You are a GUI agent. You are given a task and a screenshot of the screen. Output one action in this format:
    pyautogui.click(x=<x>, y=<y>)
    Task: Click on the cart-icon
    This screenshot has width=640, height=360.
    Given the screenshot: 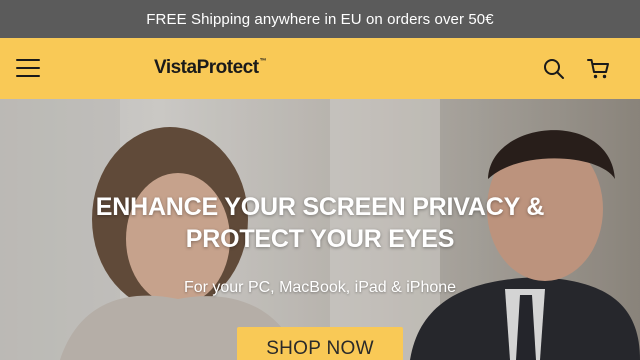 What is the action you would take?
    pyautogui.click(x=598, y=69)
    